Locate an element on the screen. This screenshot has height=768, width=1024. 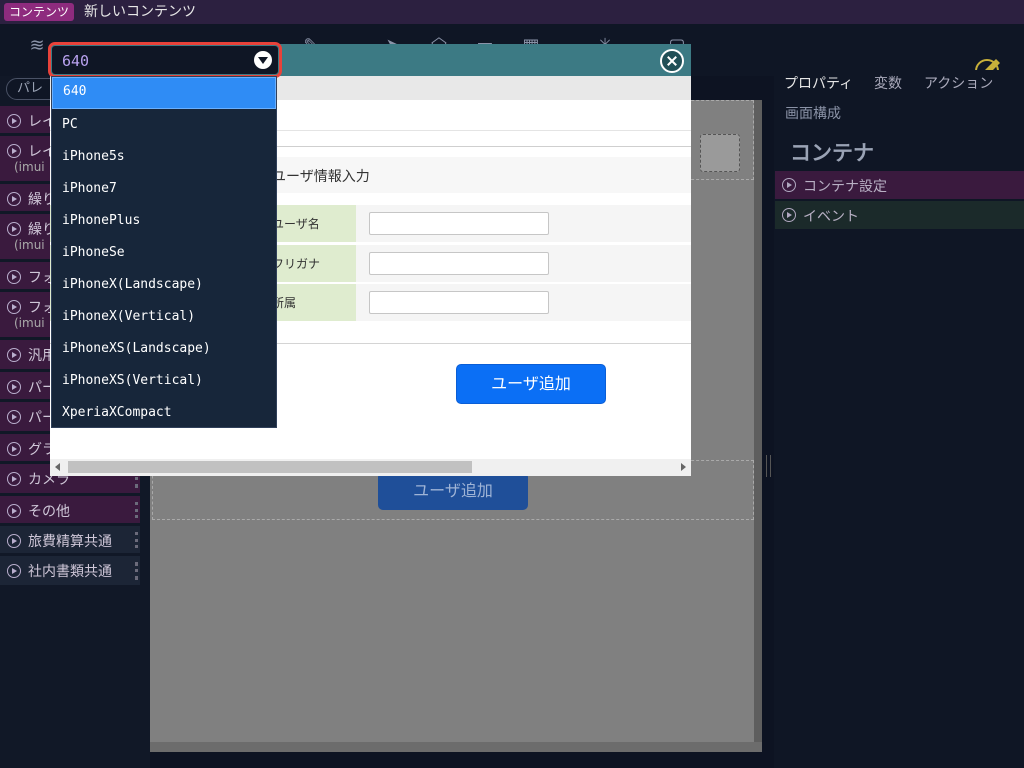
reload-icon is located at coordinates (720, 153).